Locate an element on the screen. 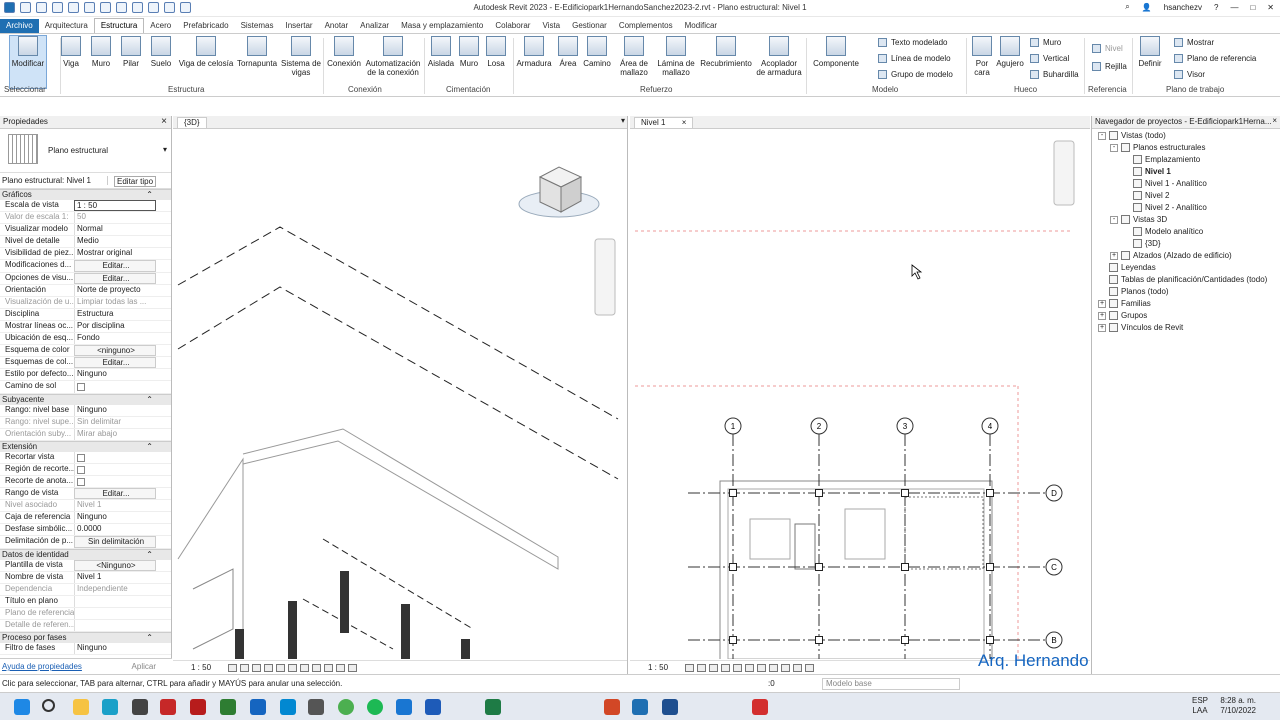 The image size is (1280, 720). plan-view-scale: 1 : 50 is located at coordinates (658, 667).